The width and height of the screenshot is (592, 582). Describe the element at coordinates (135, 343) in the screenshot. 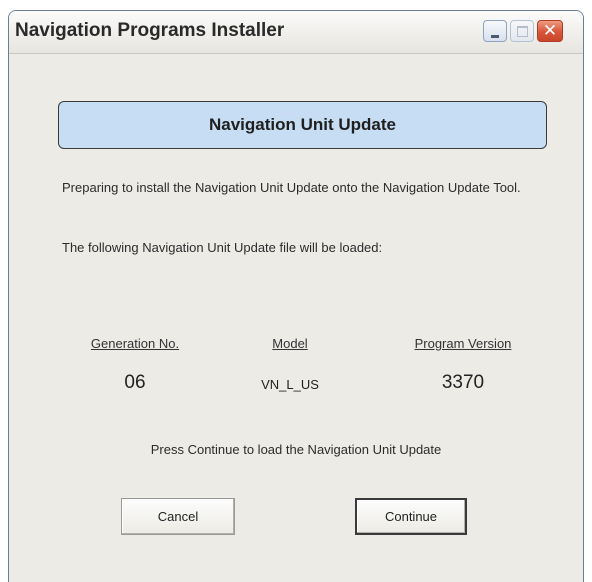

I see `generation-header: Generation No.` at that location.